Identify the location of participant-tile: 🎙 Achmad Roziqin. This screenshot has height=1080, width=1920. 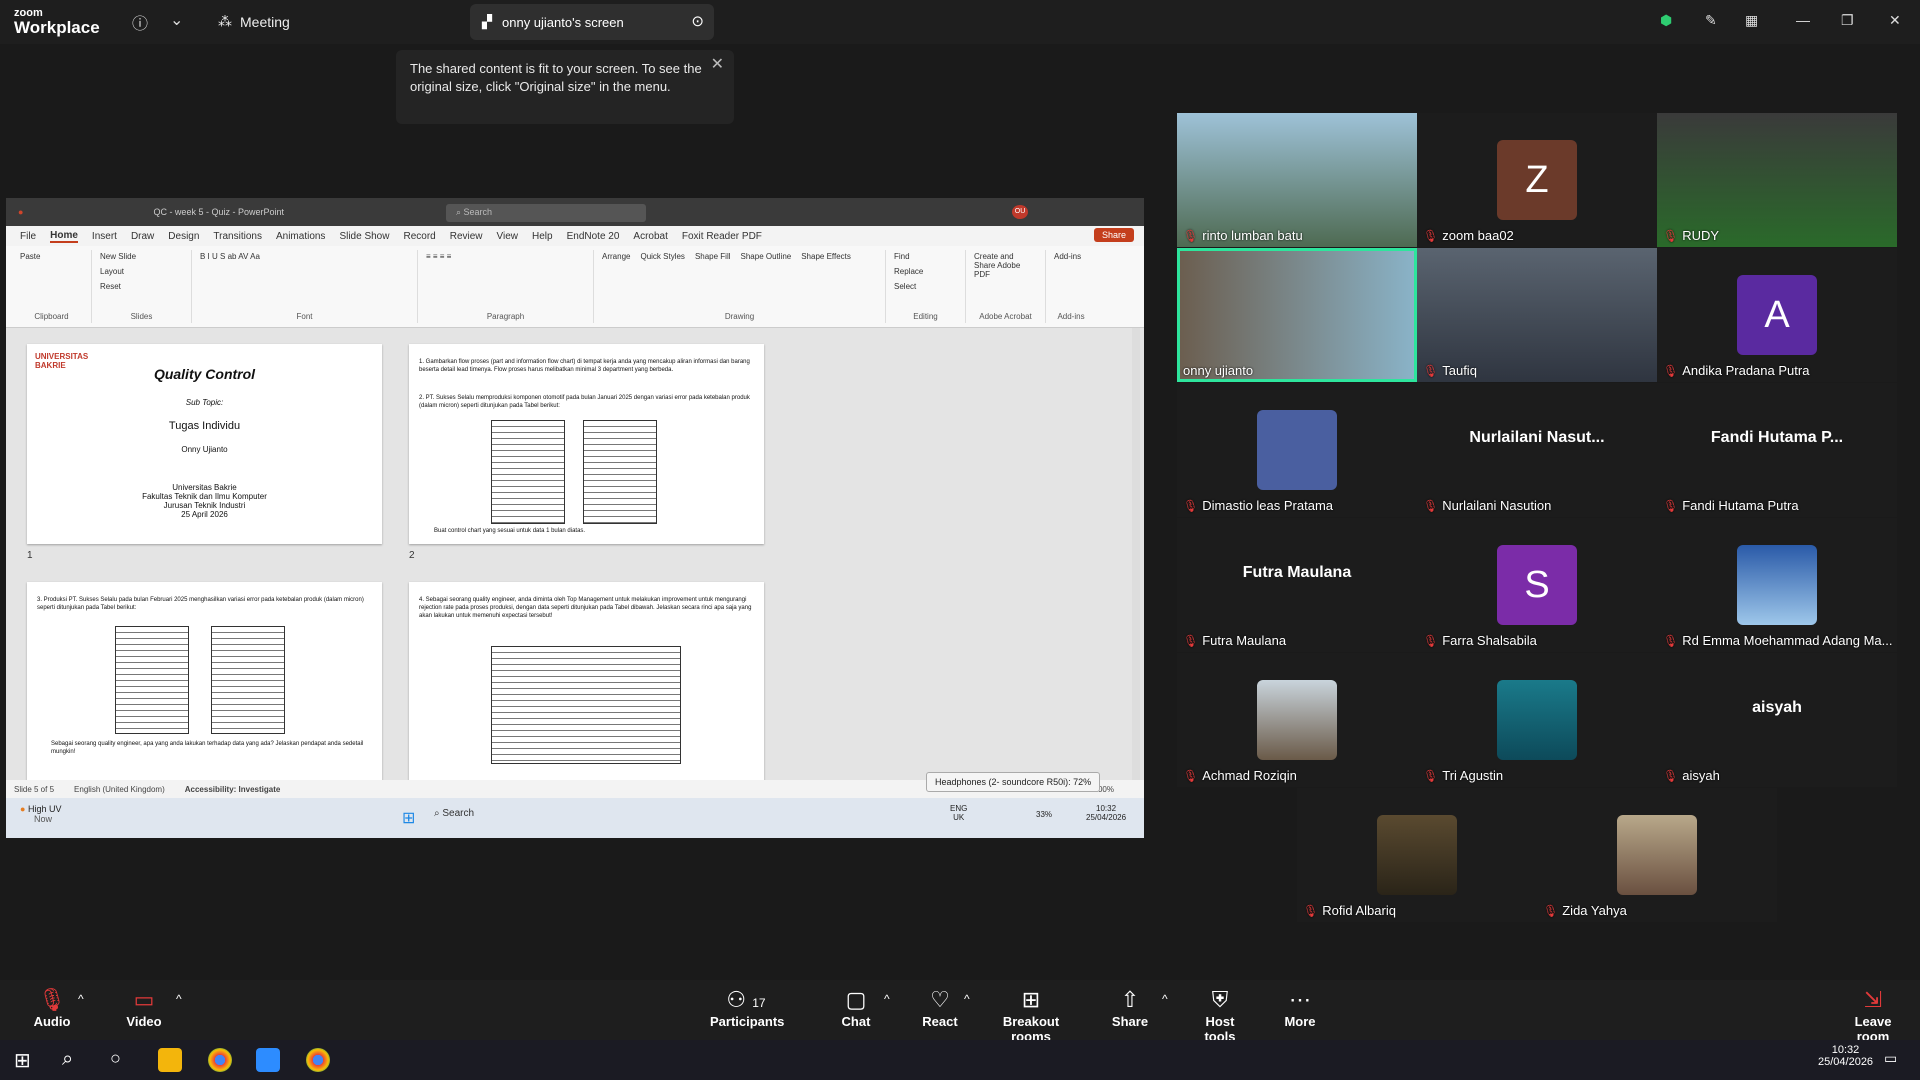
(1297, 720).